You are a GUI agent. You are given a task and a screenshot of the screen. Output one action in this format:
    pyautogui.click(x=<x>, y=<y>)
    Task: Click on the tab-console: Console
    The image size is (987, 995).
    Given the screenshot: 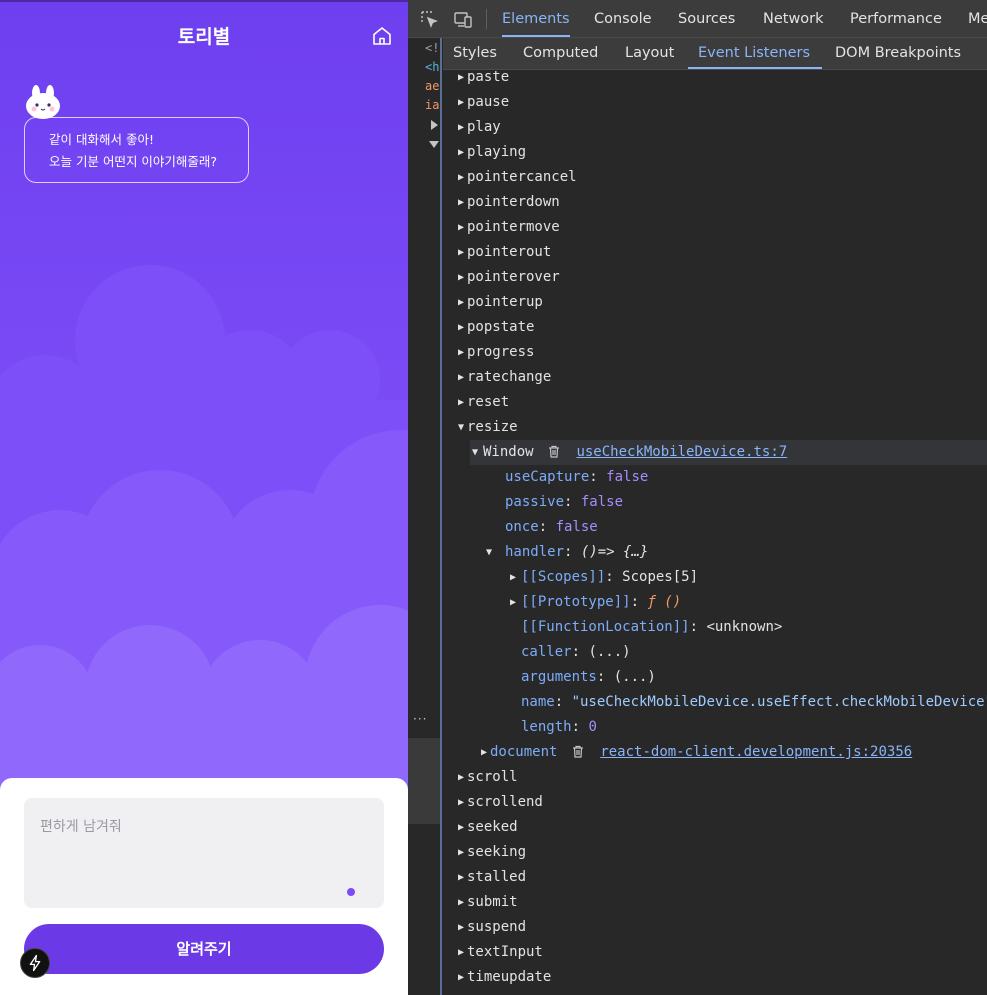 What is the action you would take?
    pyautogui.click(x=623, y=19)
    